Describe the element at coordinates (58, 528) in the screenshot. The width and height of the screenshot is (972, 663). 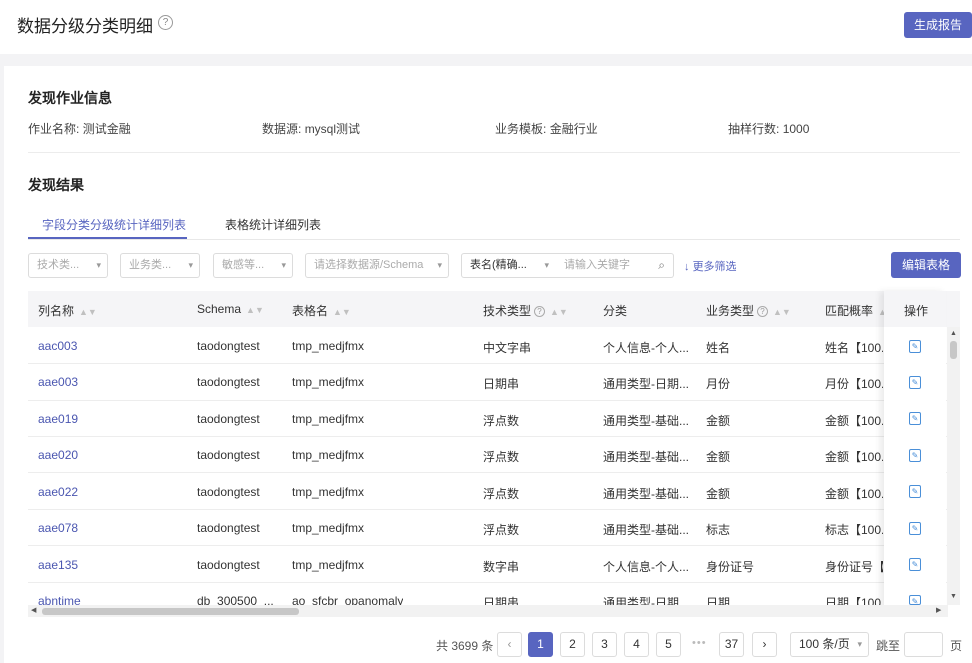
I see `column-name-link: aae078` at that location.